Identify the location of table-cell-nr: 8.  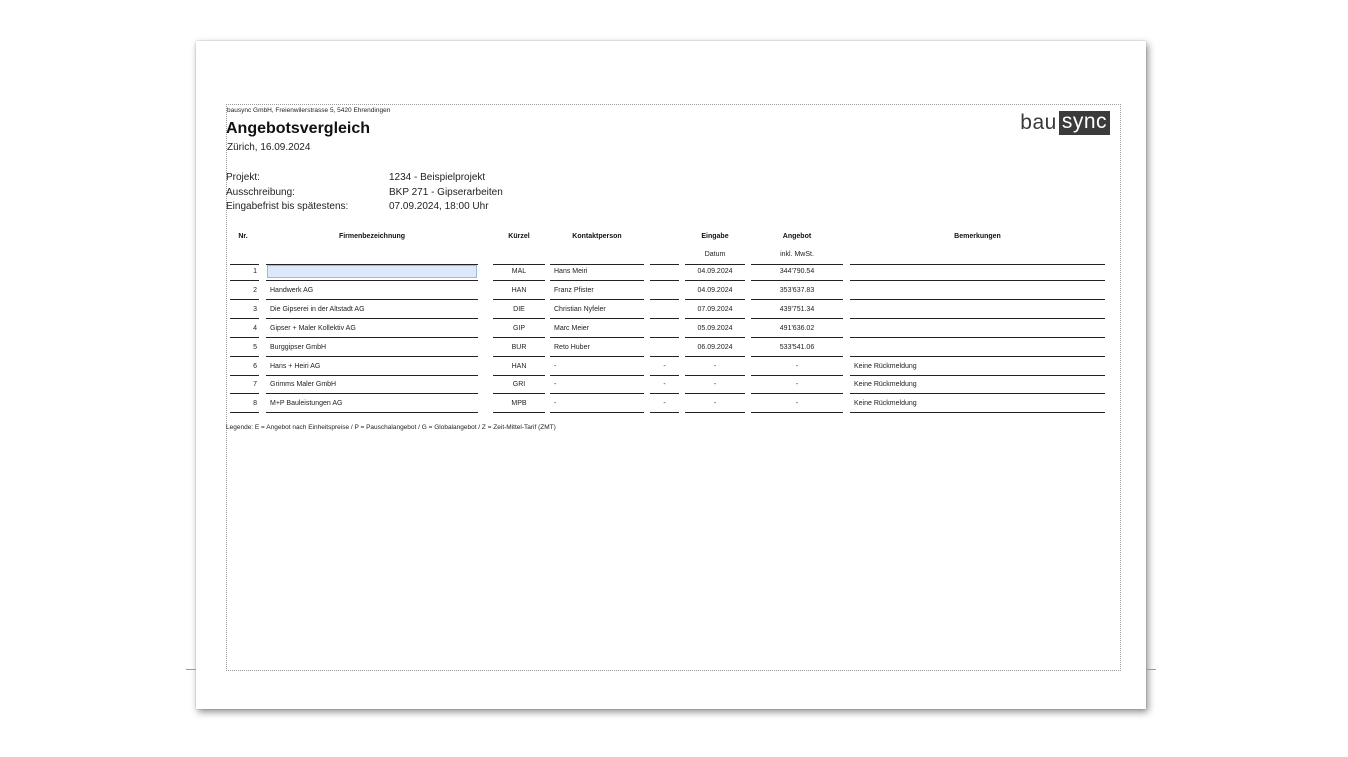
(243, 404).